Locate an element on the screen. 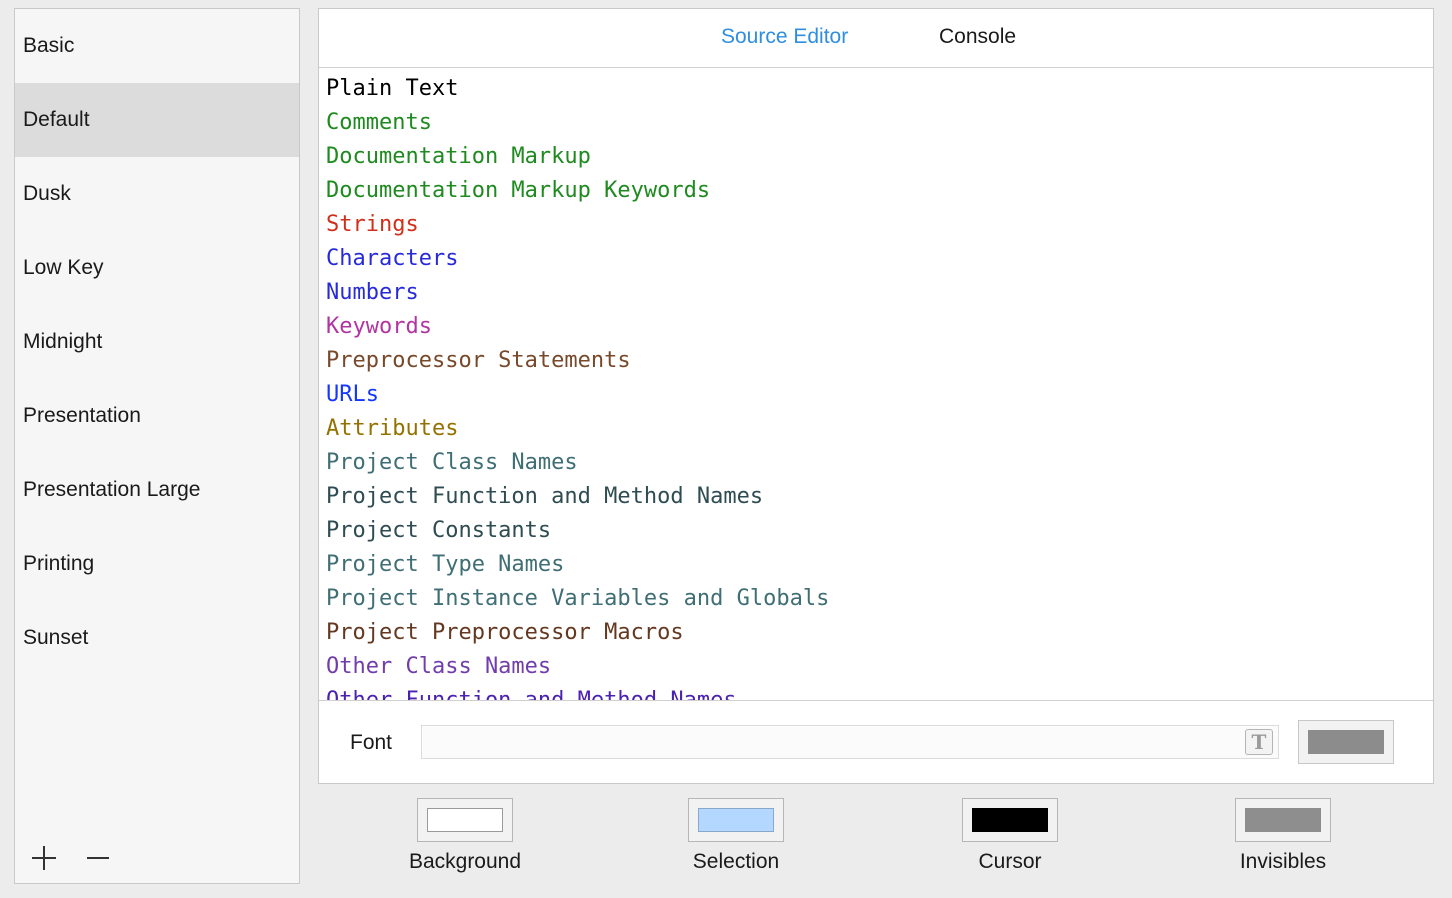 This screenshot has width=1452, height=898. cursor-well-group: Cursor is located at coordinates (1010, 836).